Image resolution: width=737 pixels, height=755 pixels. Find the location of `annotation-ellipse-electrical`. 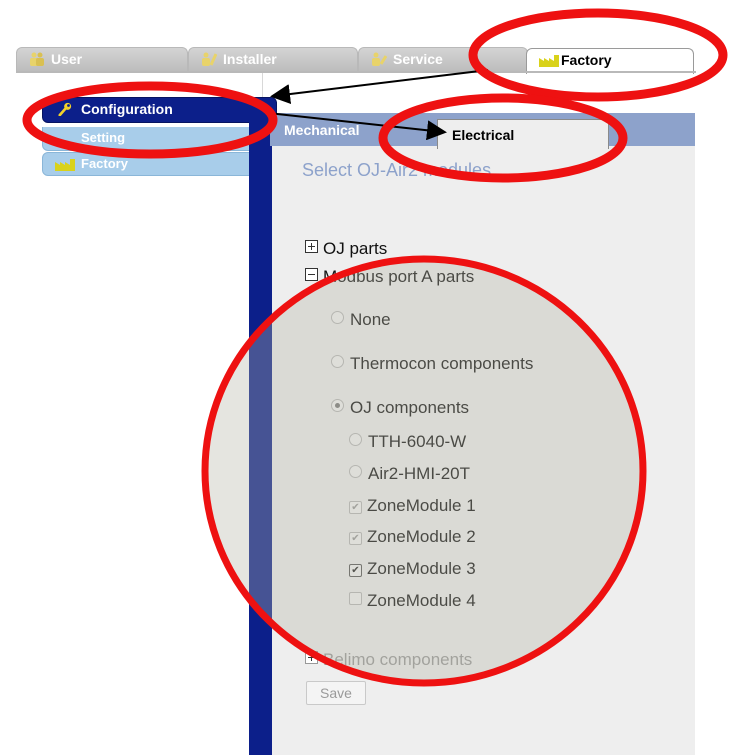

annotation-ellipse-electrical is located at coordinates (503, 138).